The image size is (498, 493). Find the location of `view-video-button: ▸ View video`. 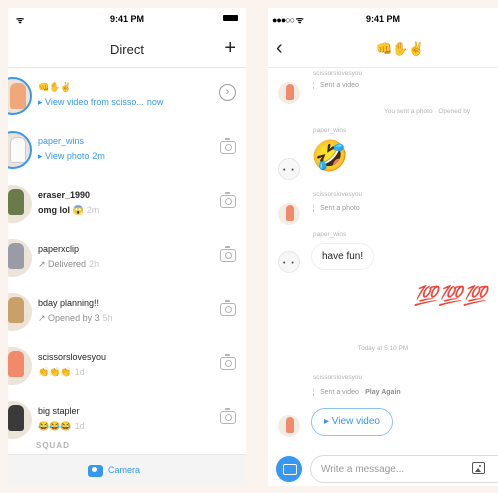

view-video-button: ▸ View video is located at coordinates (352, 422).